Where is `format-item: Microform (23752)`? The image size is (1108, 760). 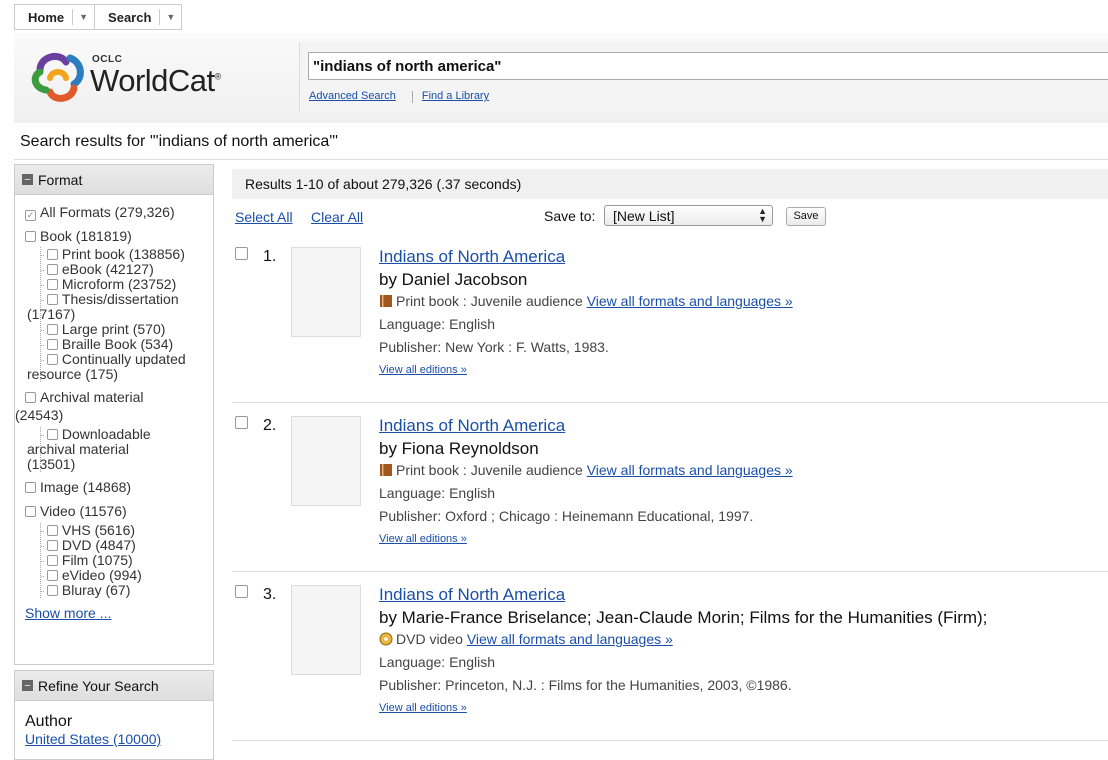 format-item: Microform (23752) is located at coordinates (124, 284).